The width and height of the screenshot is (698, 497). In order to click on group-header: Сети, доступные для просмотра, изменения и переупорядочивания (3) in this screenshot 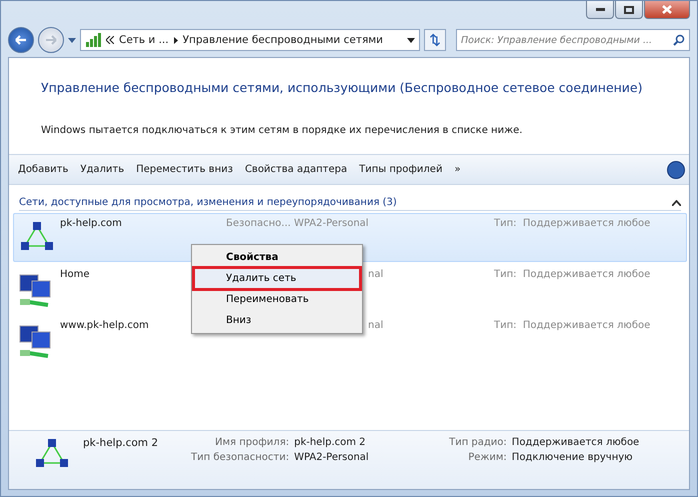, I will do `click(350, 204)`.